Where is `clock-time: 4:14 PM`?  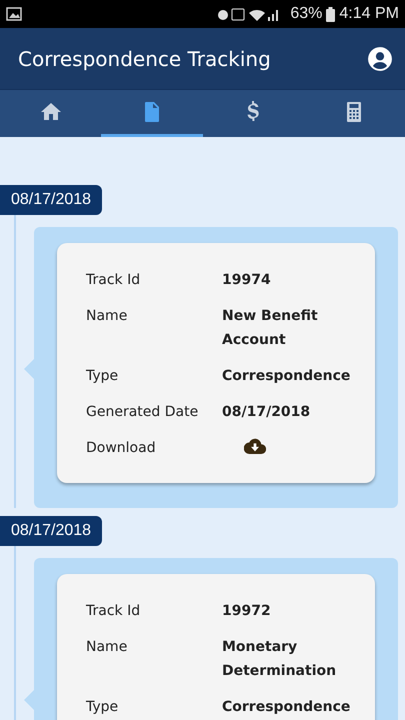 clock-time: 4:14 PM is located at coordinates (369, 14).